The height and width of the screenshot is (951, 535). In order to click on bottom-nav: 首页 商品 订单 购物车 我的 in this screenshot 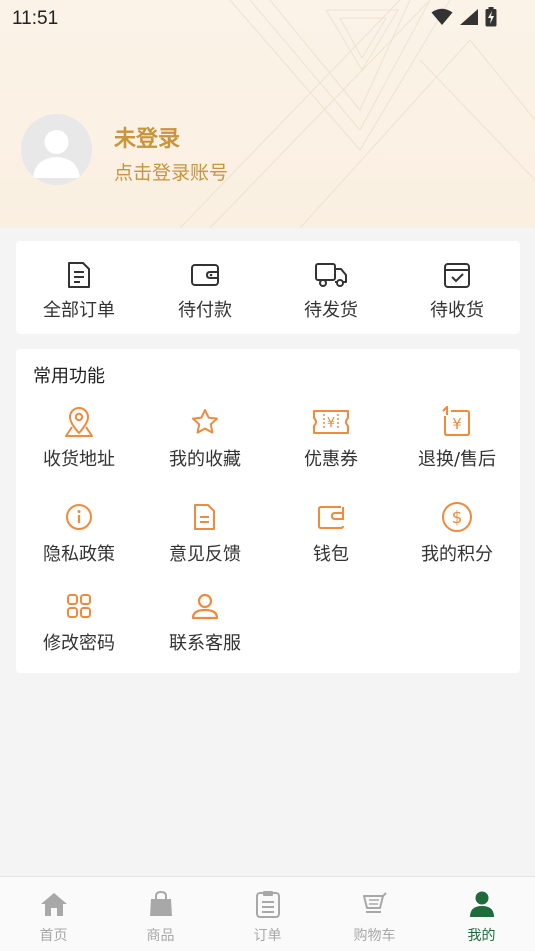, I will do `click(267, 913)`.